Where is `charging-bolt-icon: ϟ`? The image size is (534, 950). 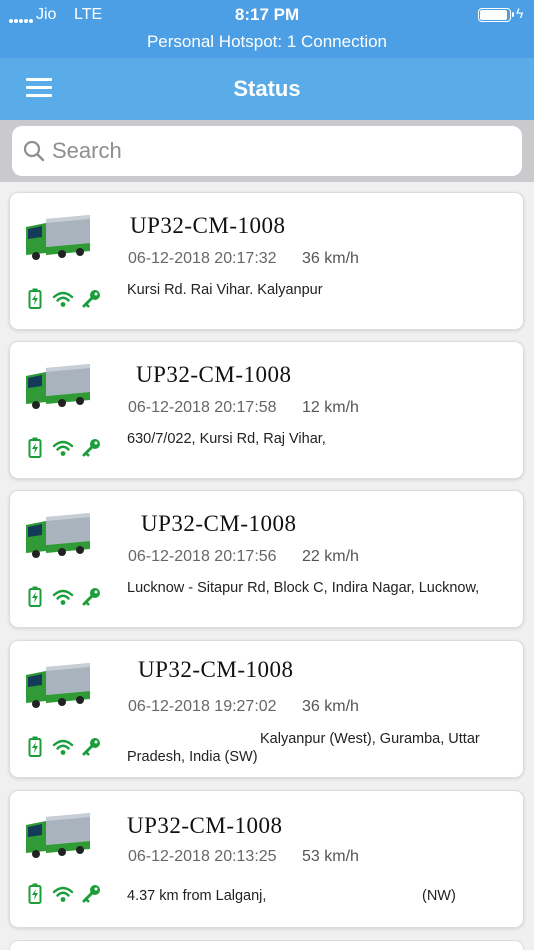 charging-bolt-icon: ϟ is located at coordinates (520, 13).